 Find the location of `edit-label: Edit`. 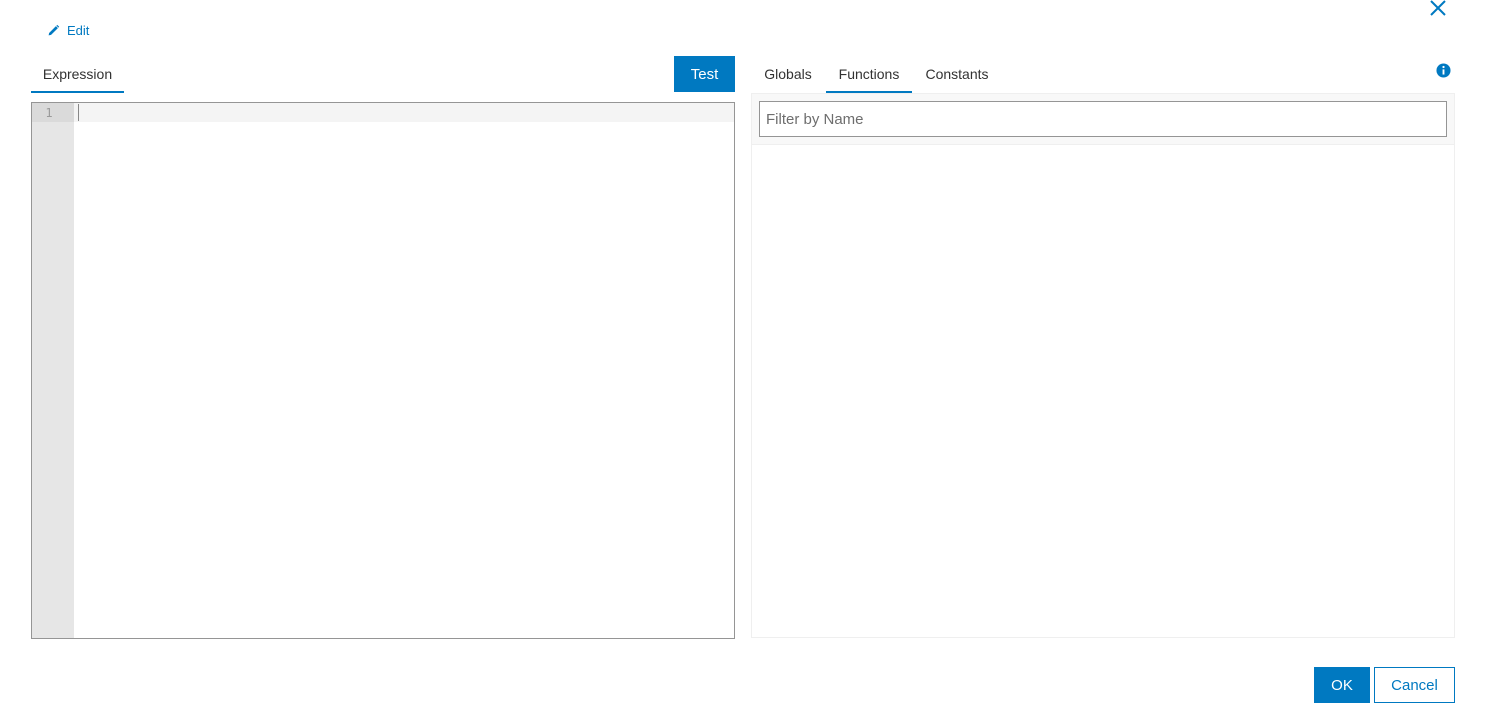

edit-label: Edit is located at coordinates (78, 30).